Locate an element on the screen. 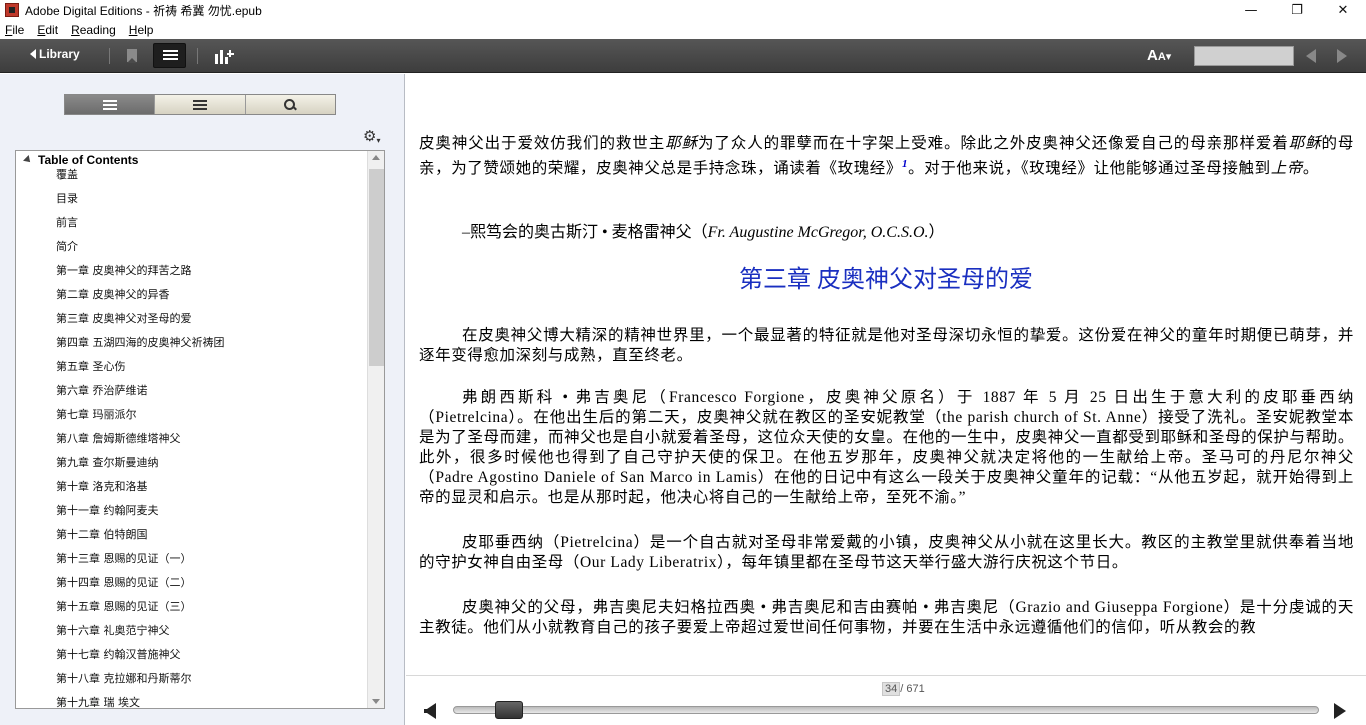 This screenshot has width=1366, height=725. toc-item: 第四章 五湖四海的皮奥神父祈祷团 is located at coordinates (140, 348).